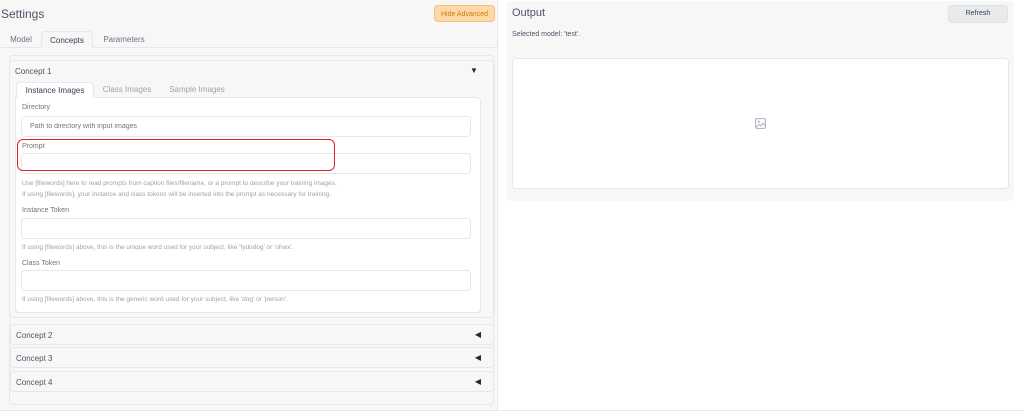  I want to click on prompt-highlight, so click(176, 155).